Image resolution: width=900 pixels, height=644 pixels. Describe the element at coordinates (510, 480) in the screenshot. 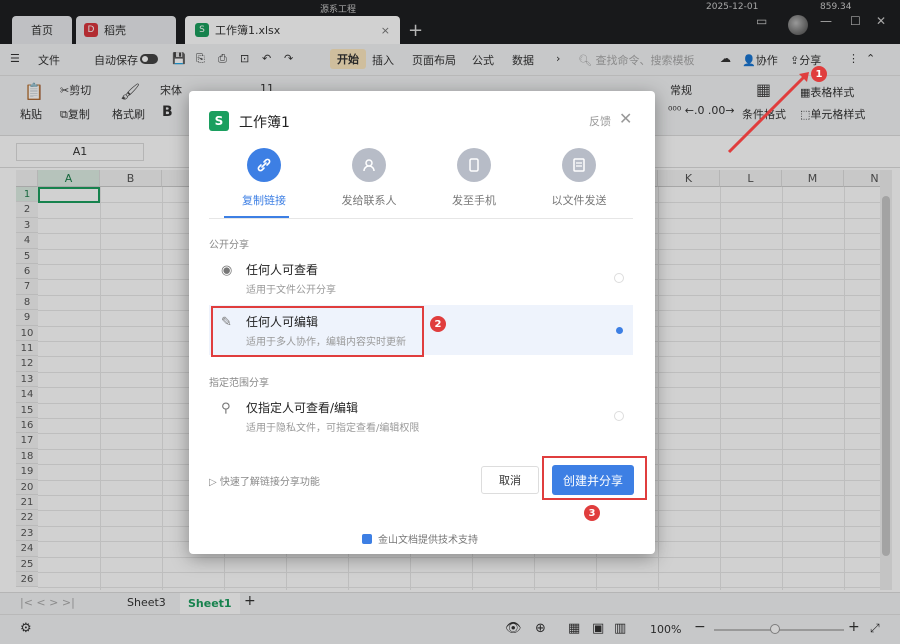

I see `cancel-button: 取消` at that location.